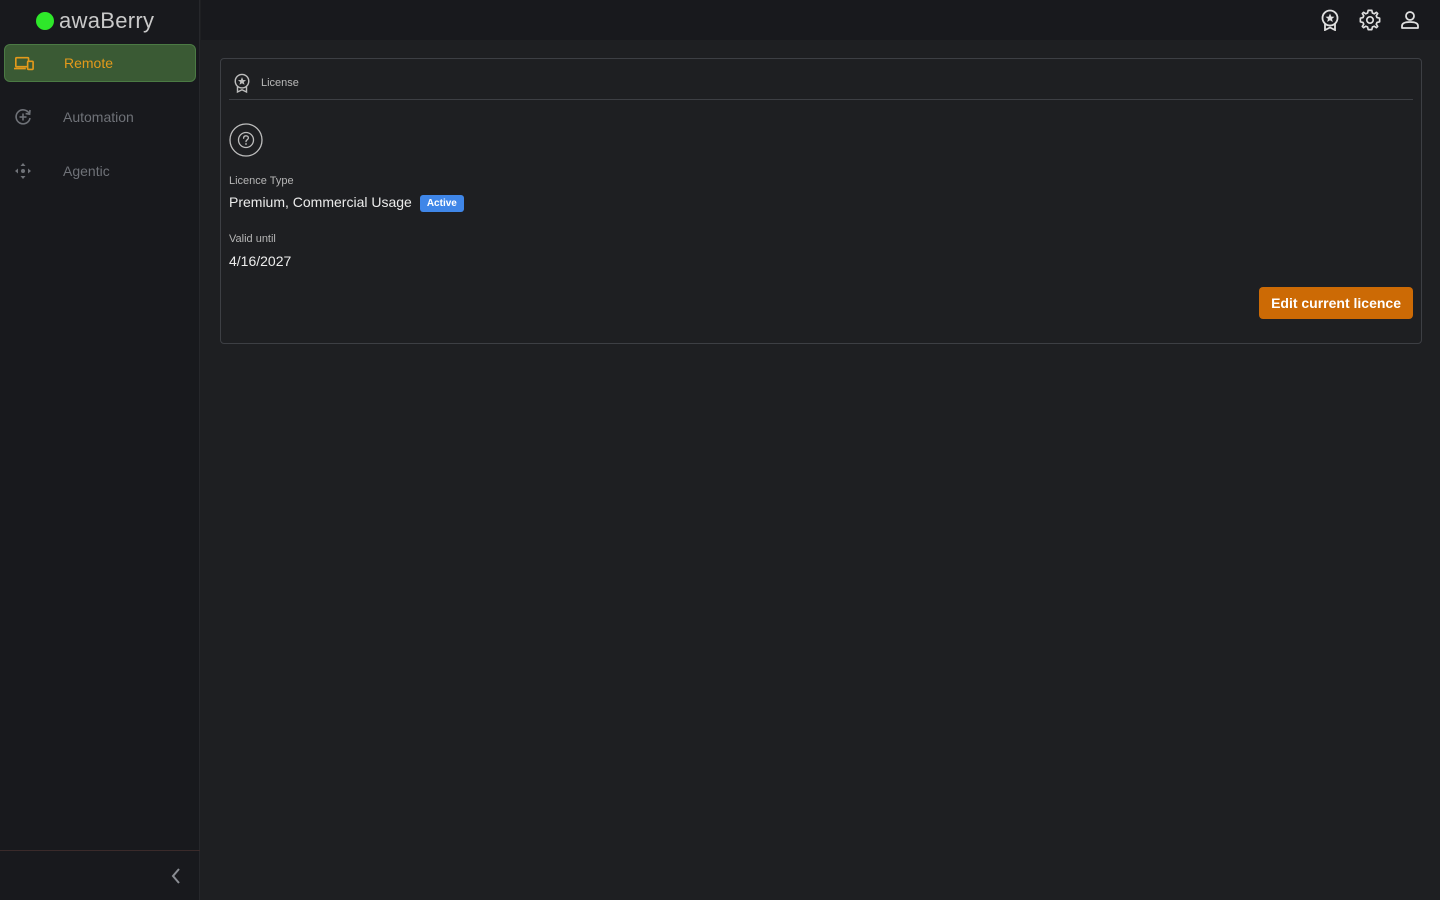  Describe the element at coordinates (261, 181) in the screenshot. I see `licence-type-label: Licence Type` at that location.